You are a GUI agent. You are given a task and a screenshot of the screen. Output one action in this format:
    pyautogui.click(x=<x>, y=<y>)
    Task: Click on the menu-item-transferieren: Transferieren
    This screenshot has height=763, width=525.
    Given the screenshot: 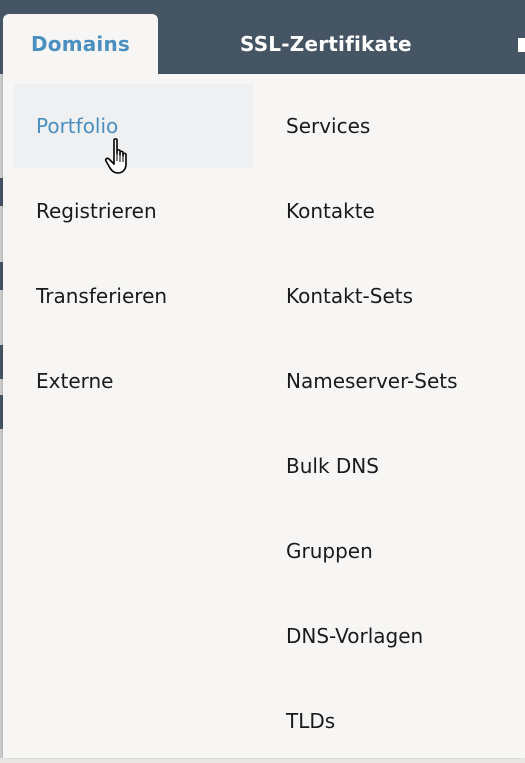 What is the action you would take?
    pyautogui.click(x=134, y=296)
    